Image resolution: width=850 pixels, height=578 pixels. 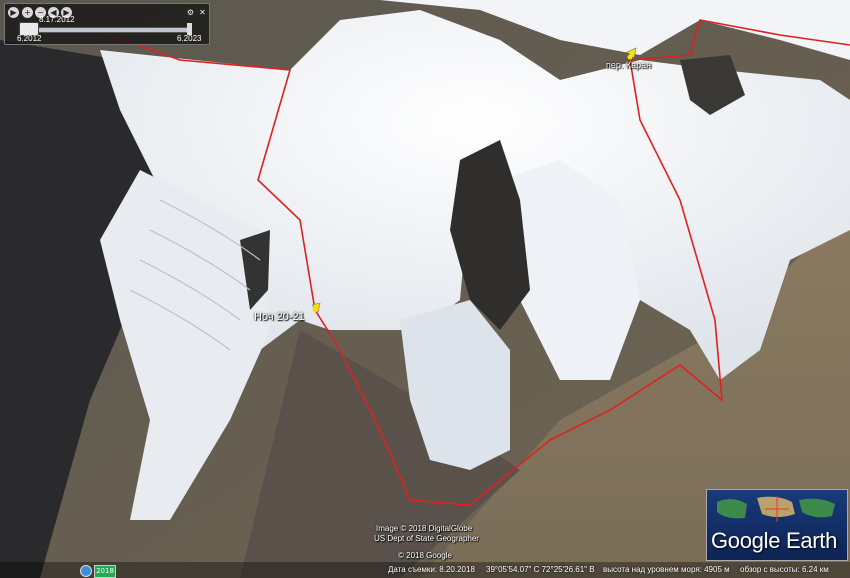 I want to click on taskbar-globe-icon, so click(x=86, y=571).